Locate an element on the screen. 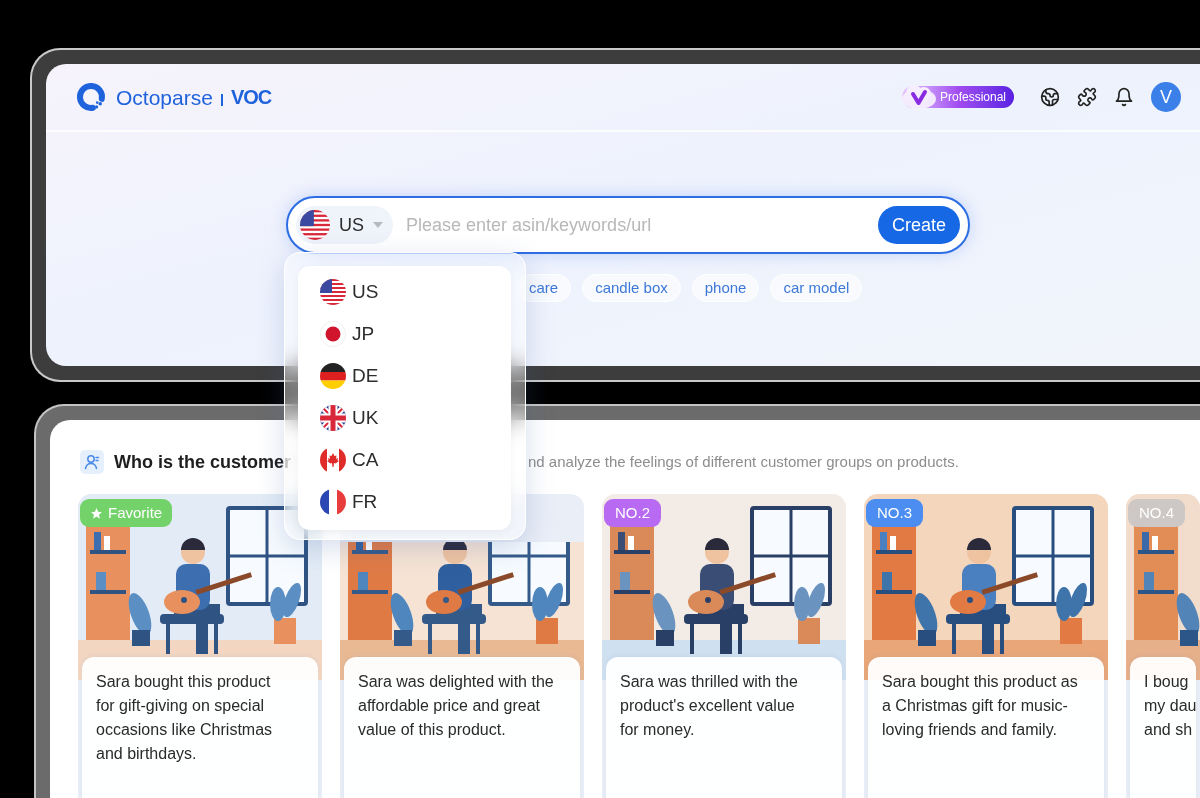 The height and width of the screenshot is (798, 1200). search-input: Please enter asin/keywords/url is located at coordinates (642, 225).